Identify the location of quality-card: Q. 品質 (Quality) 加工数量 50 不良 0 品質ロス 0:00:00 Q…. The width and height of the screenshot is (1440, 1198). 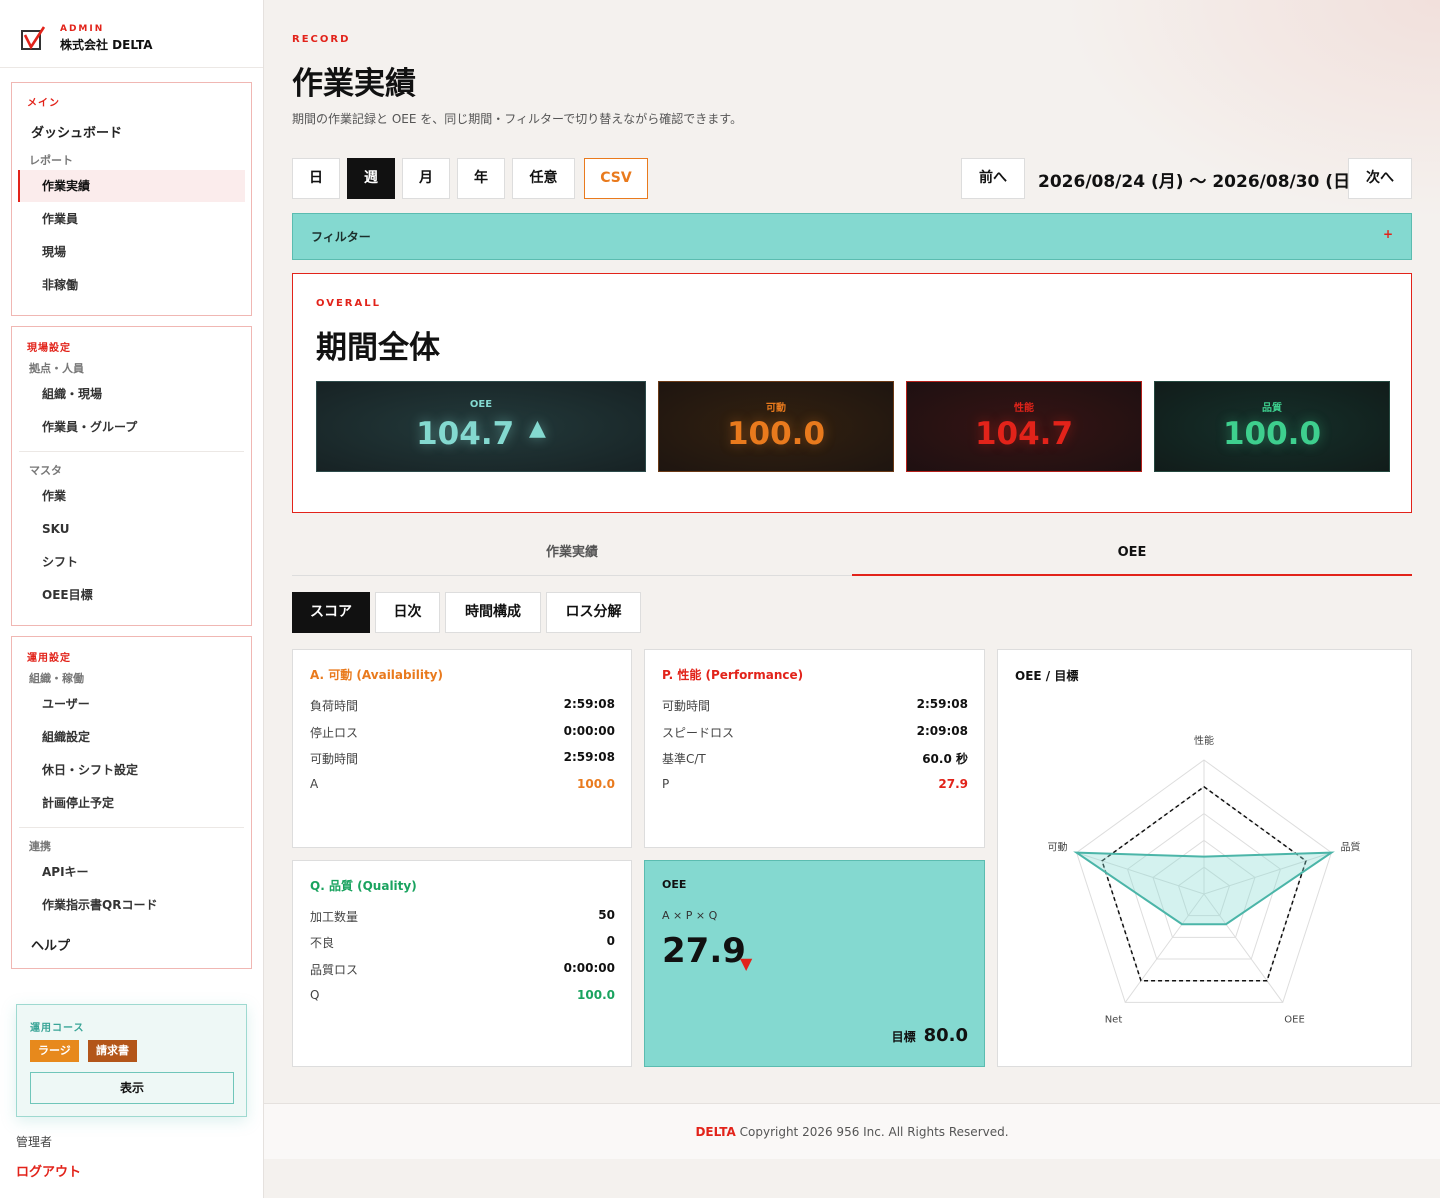
(462, 963).